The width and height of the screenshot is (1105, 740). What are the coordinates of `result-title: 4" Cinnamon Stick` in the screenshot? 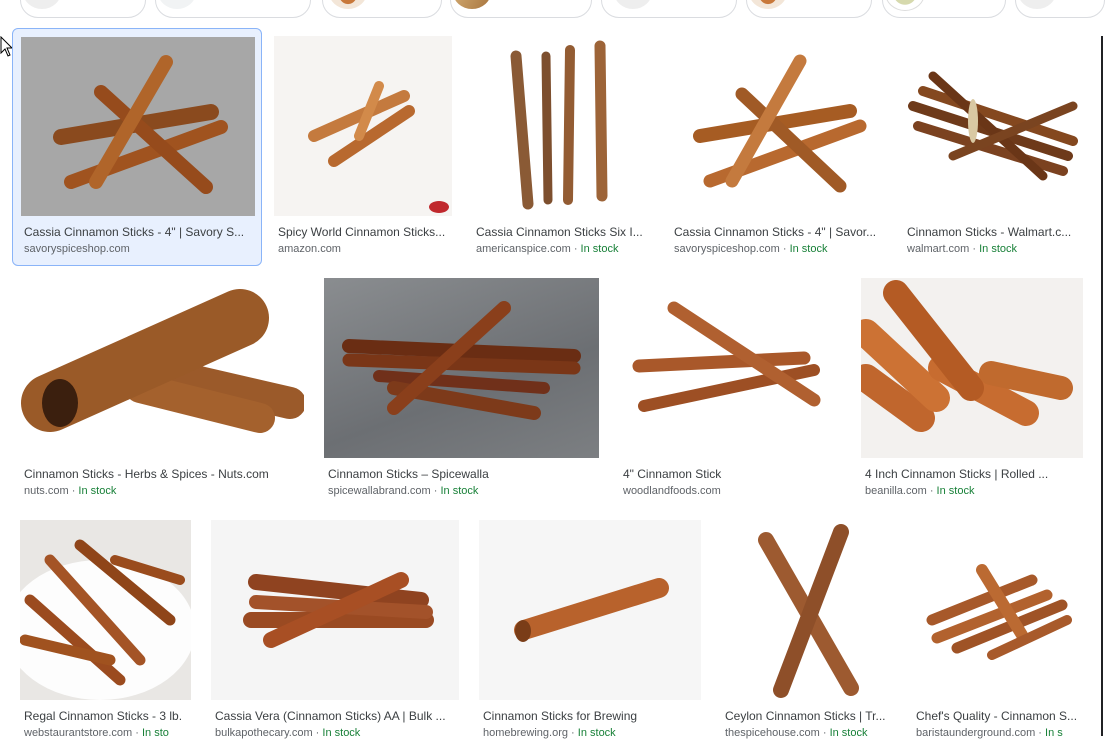 It's located at (732, 474).